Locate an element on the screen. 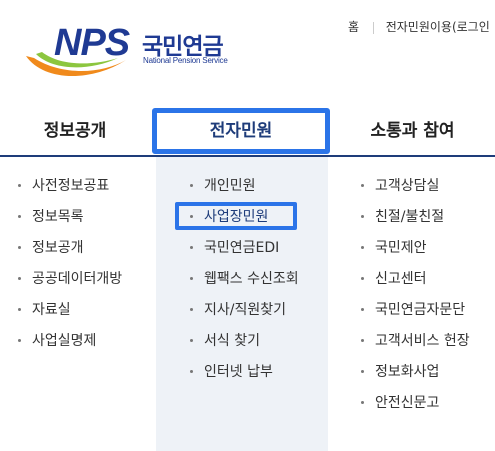  divider is located at coordinates (373, 27).